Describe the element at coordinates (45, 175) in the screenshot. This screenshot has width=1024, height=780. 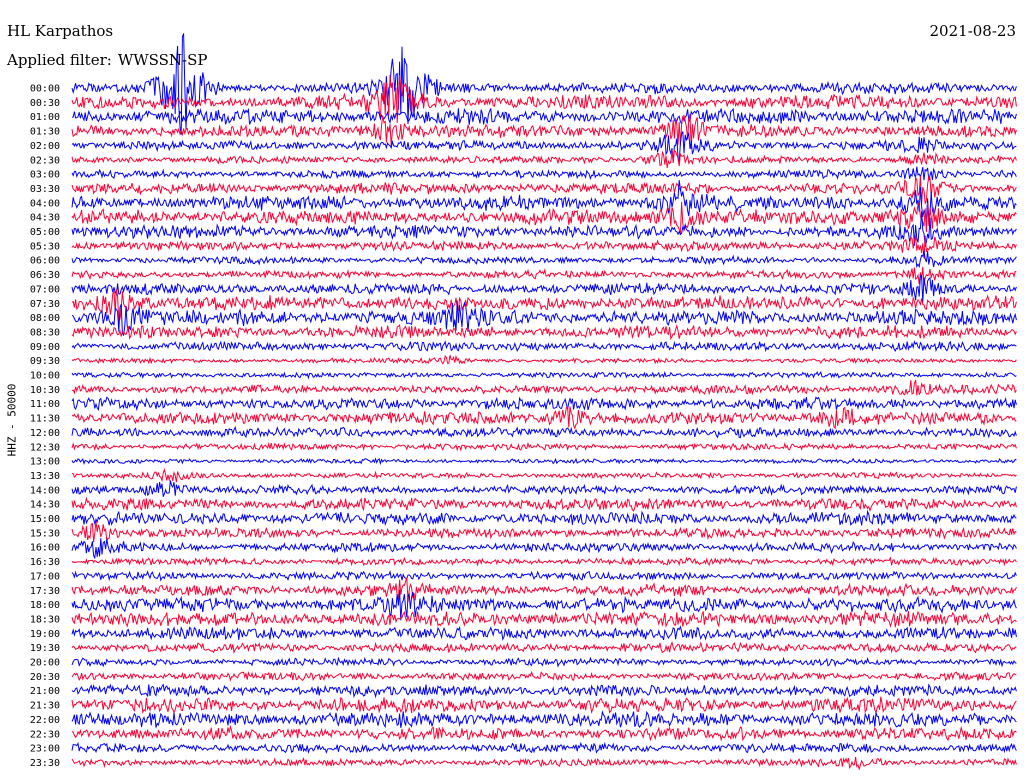
I see `time-tick-label: 03:00` at that location.